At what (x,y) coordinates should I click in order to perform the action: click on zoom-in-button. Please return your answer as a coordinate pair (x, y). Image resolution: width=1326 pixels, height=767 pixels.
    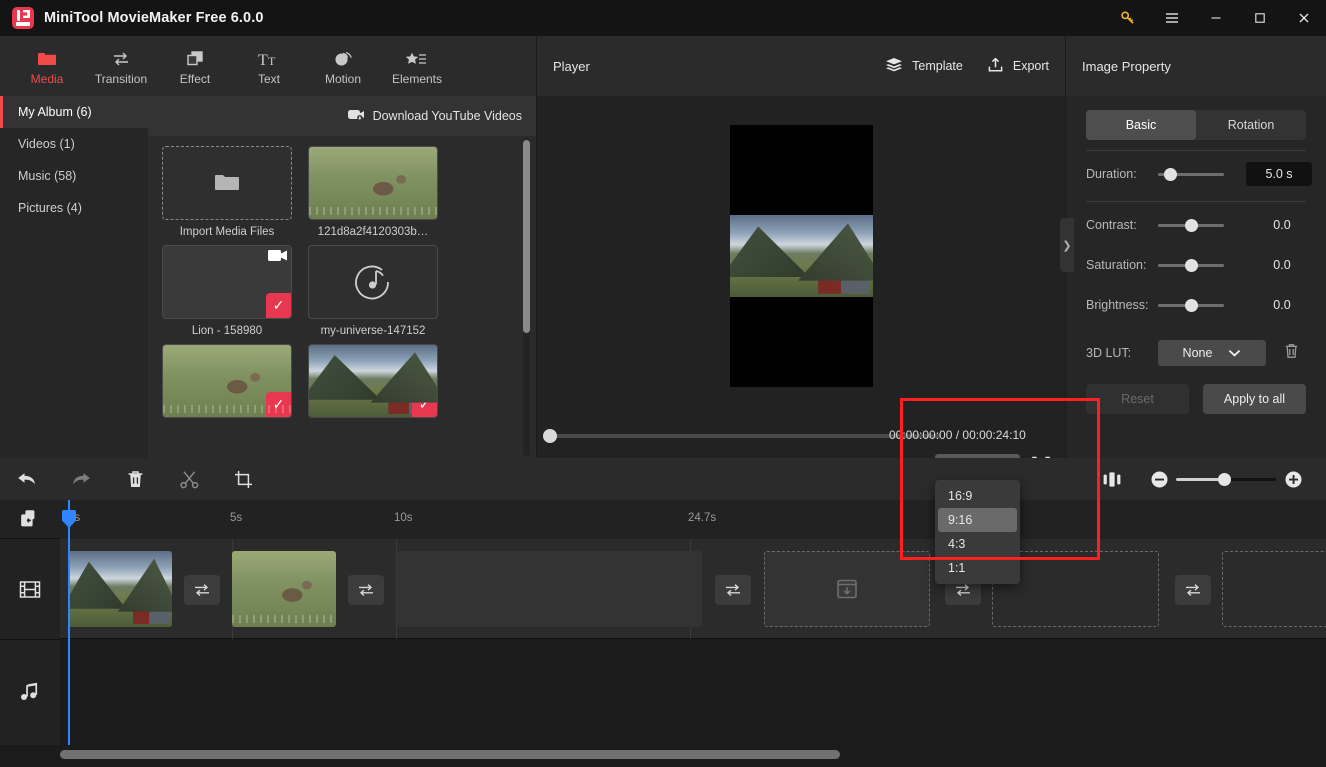
    Looking at the image, I should click on (1293, 479).